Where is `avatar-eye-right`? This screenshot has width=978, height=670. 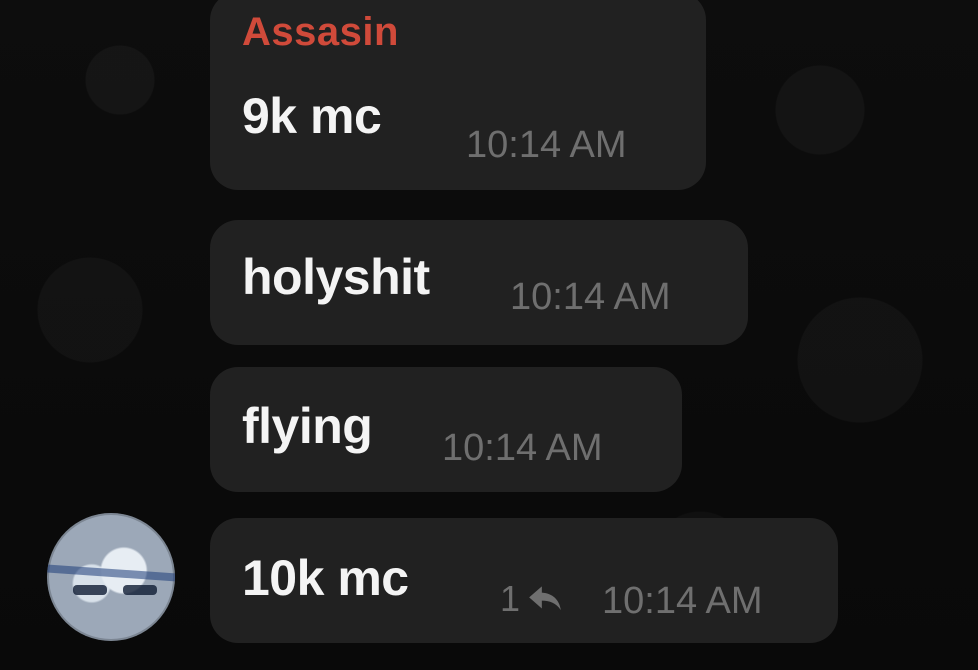
avatar-eye-right is located at coordinates (140, 589).